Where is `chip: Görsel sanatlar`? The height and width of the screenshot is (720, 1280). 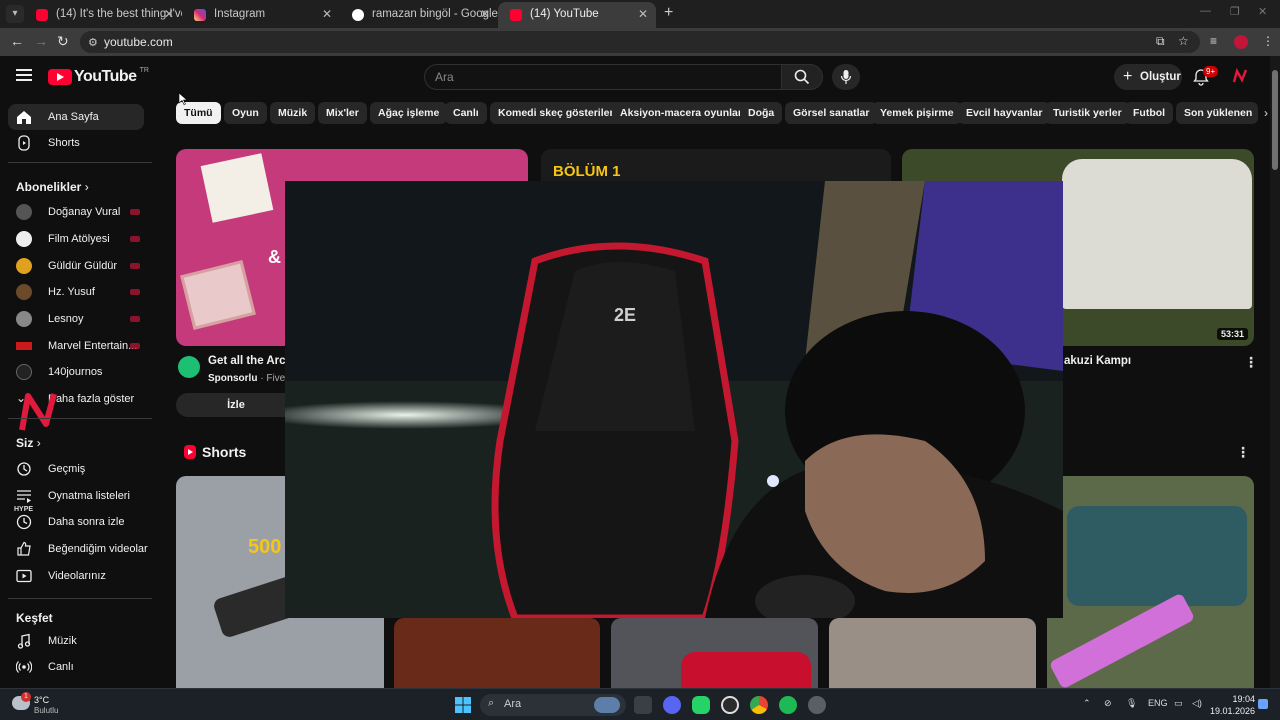
chip: Görsel sanatlar is located at coordinates (831, 113).